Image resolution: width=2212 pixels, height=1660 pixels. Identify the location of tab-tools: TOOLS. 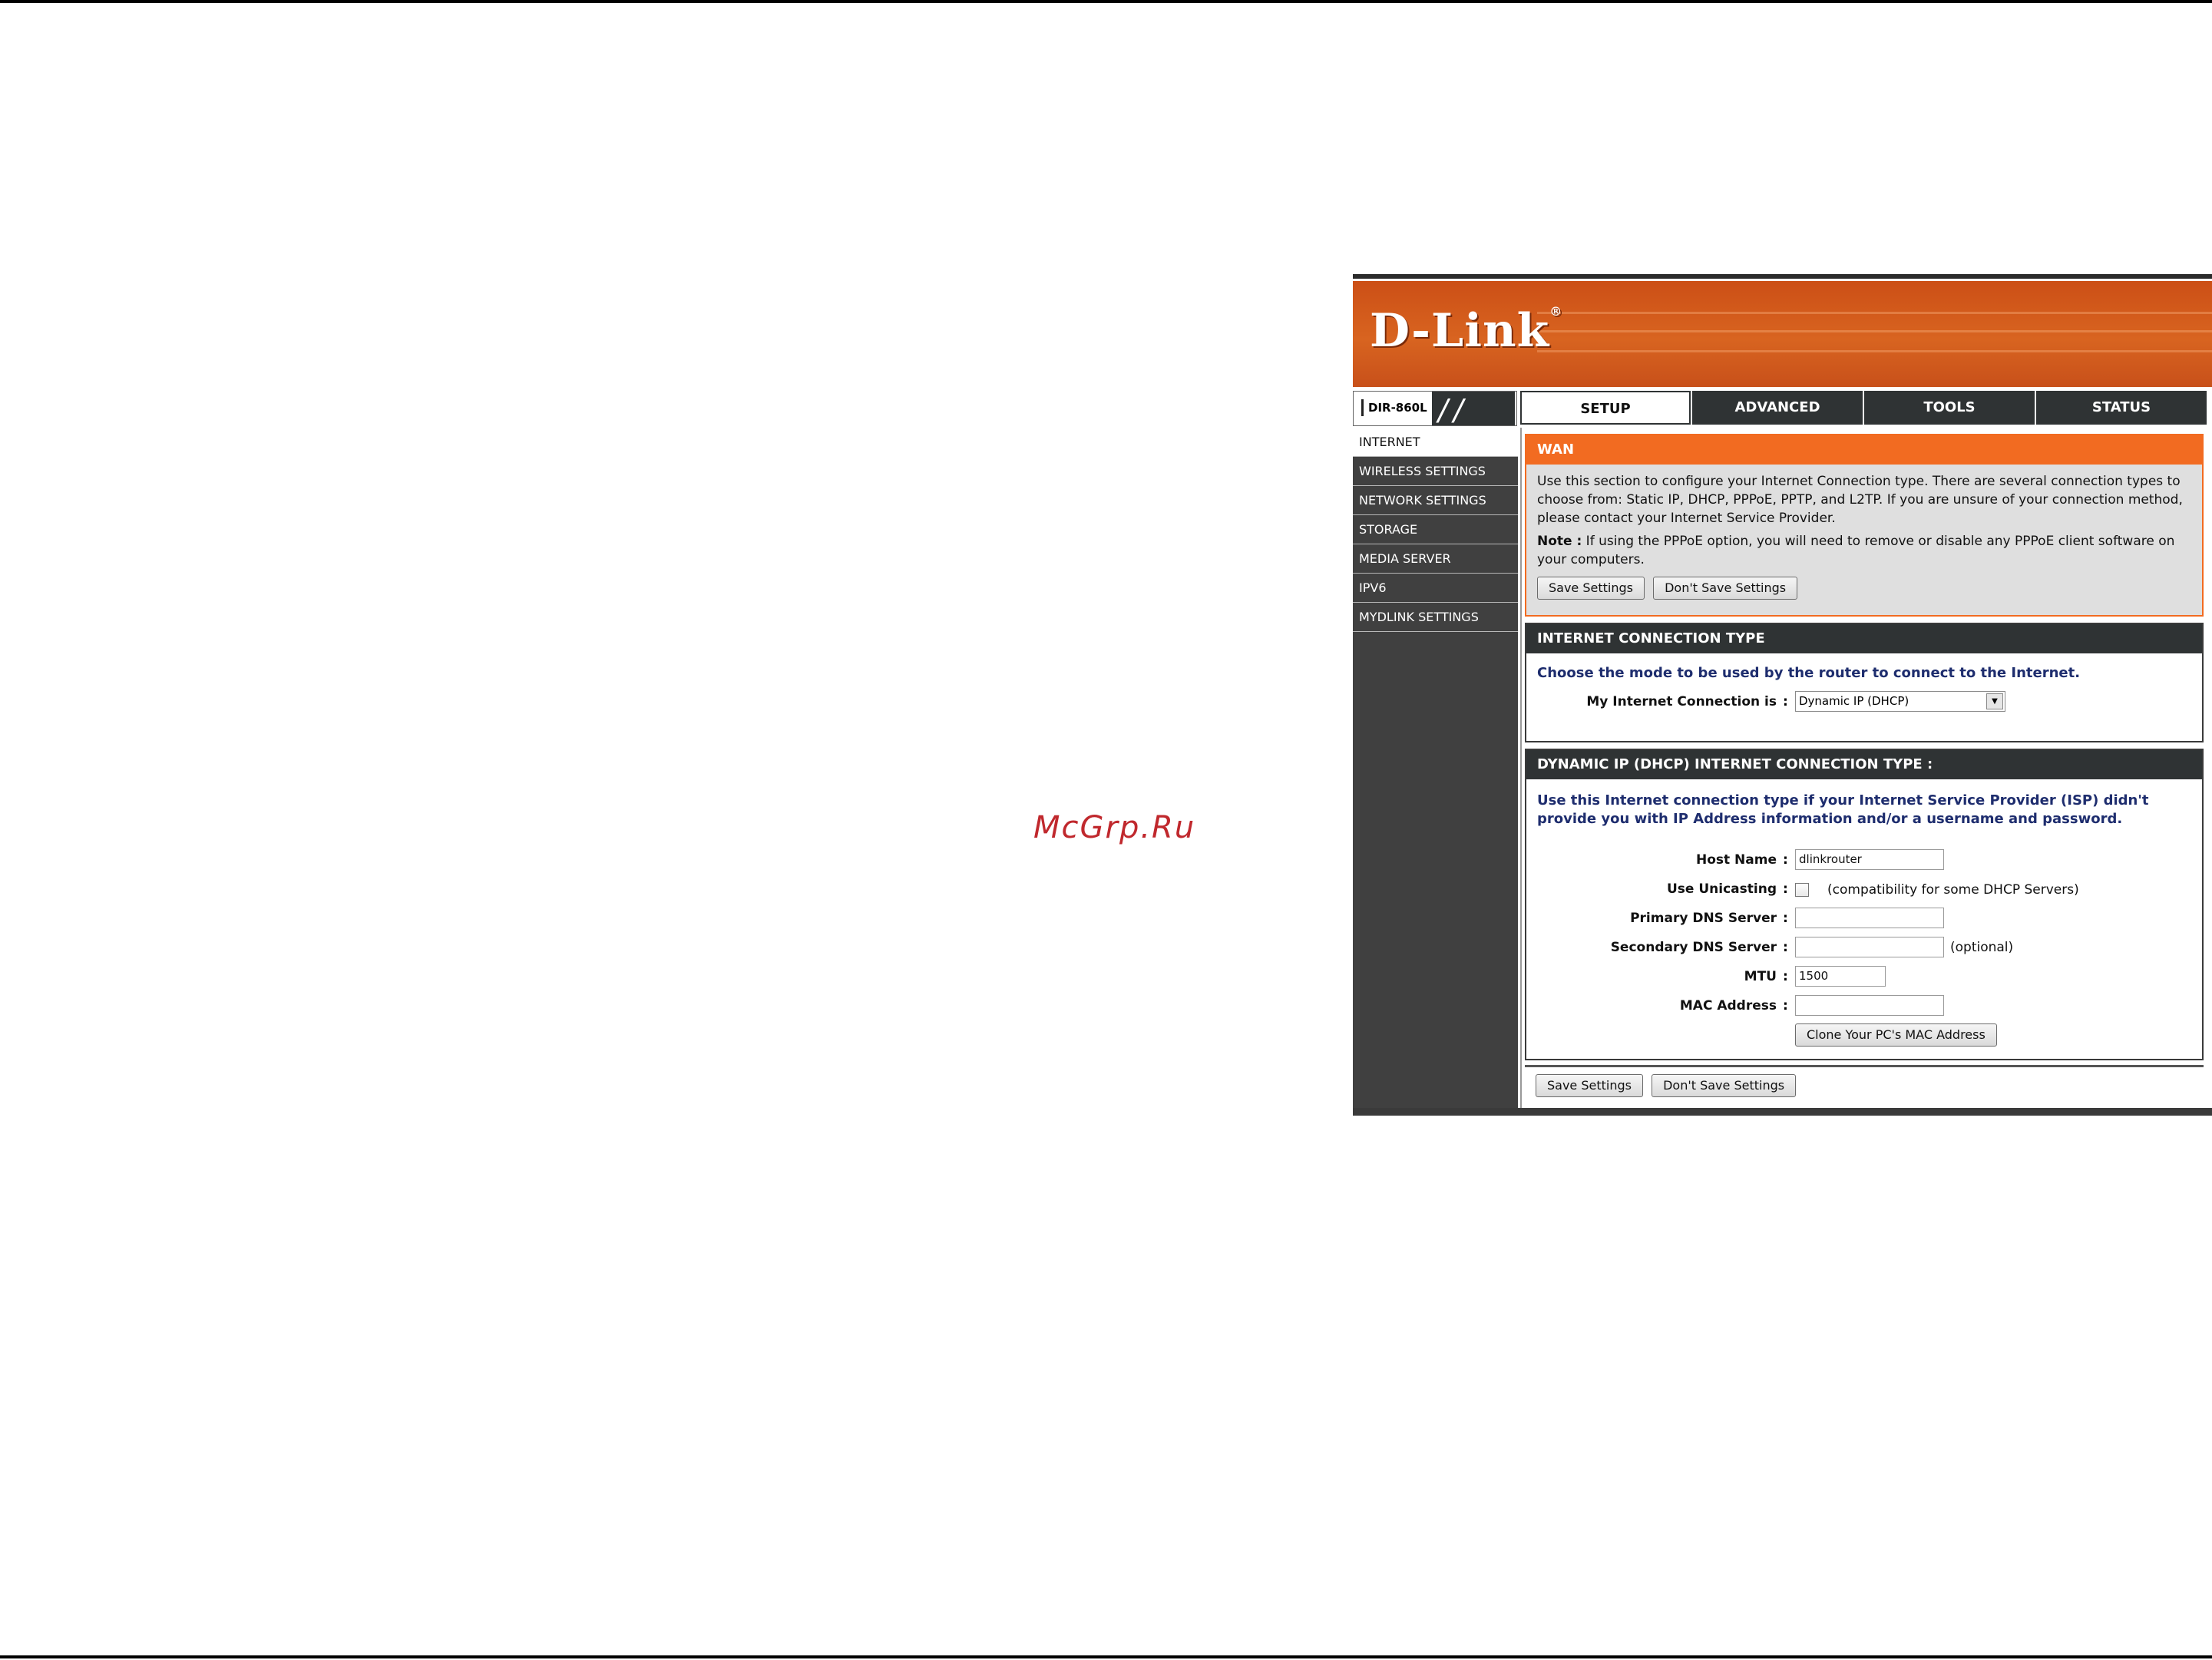
(1949, 408).